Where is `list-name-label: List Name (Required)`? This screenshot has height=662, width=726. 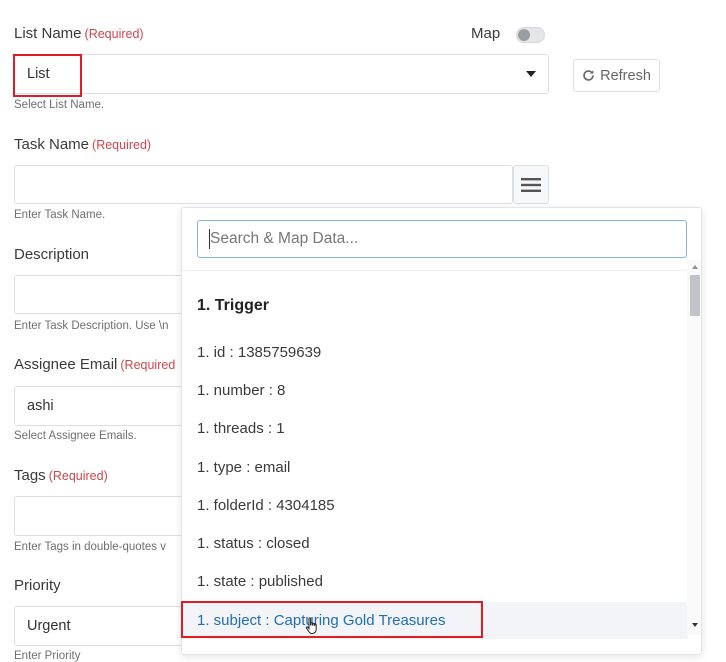 list-name-label: List Name (Required) is located at coordinates (79, 33).